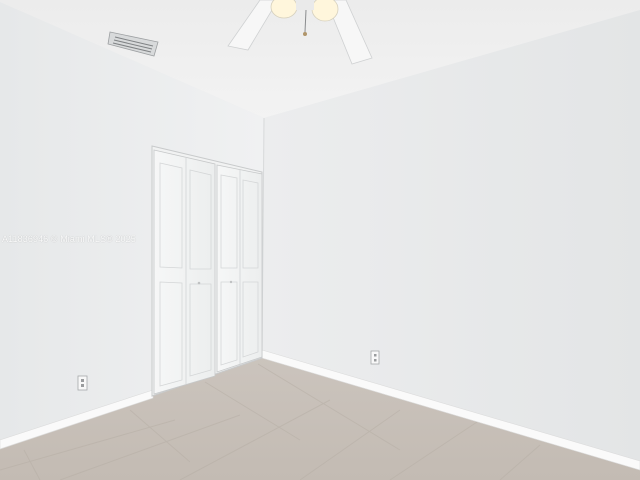 Image resolution: width=640 pixels, height=480 pixels. Describe the element at coordinates (69, 239) in the screenshot. I see `mls-watermark: A11836946 © Miami MLS® 2025` at that location.